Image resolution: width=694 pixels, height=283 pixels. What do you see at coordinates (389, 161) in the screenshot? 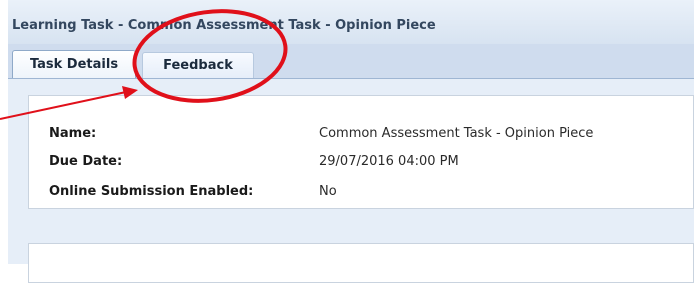
I see `due-date-value: 29/07/2016 04:00 PM` at bounding box center [389, 161].